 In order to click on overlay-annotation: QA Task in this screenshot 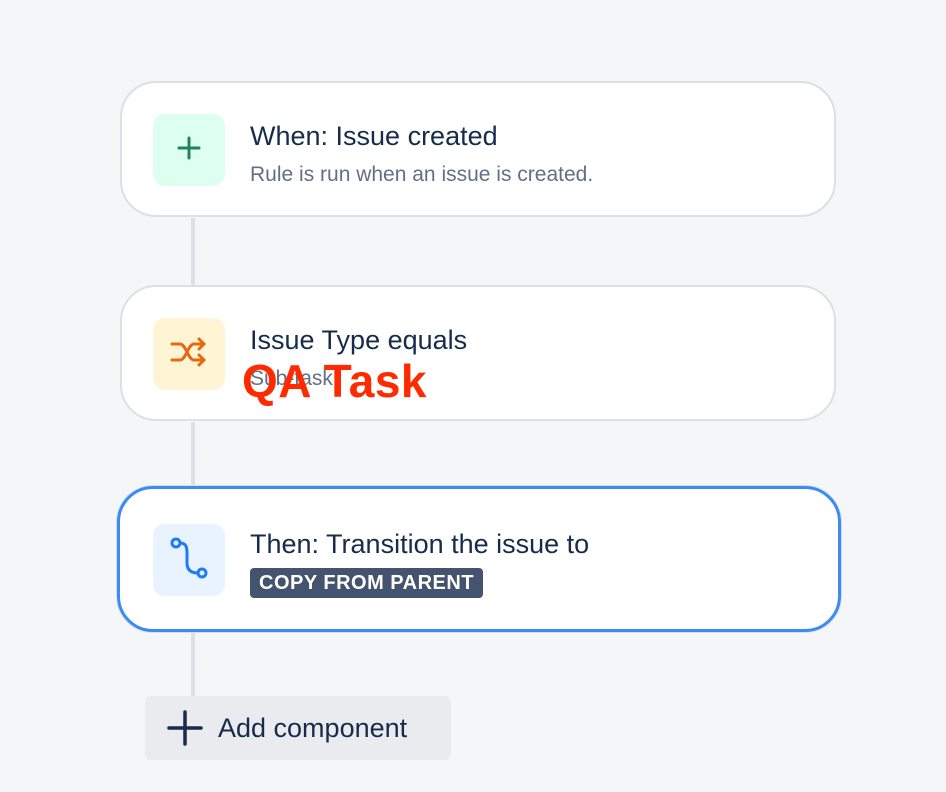, I will do `click(335, 381)`.